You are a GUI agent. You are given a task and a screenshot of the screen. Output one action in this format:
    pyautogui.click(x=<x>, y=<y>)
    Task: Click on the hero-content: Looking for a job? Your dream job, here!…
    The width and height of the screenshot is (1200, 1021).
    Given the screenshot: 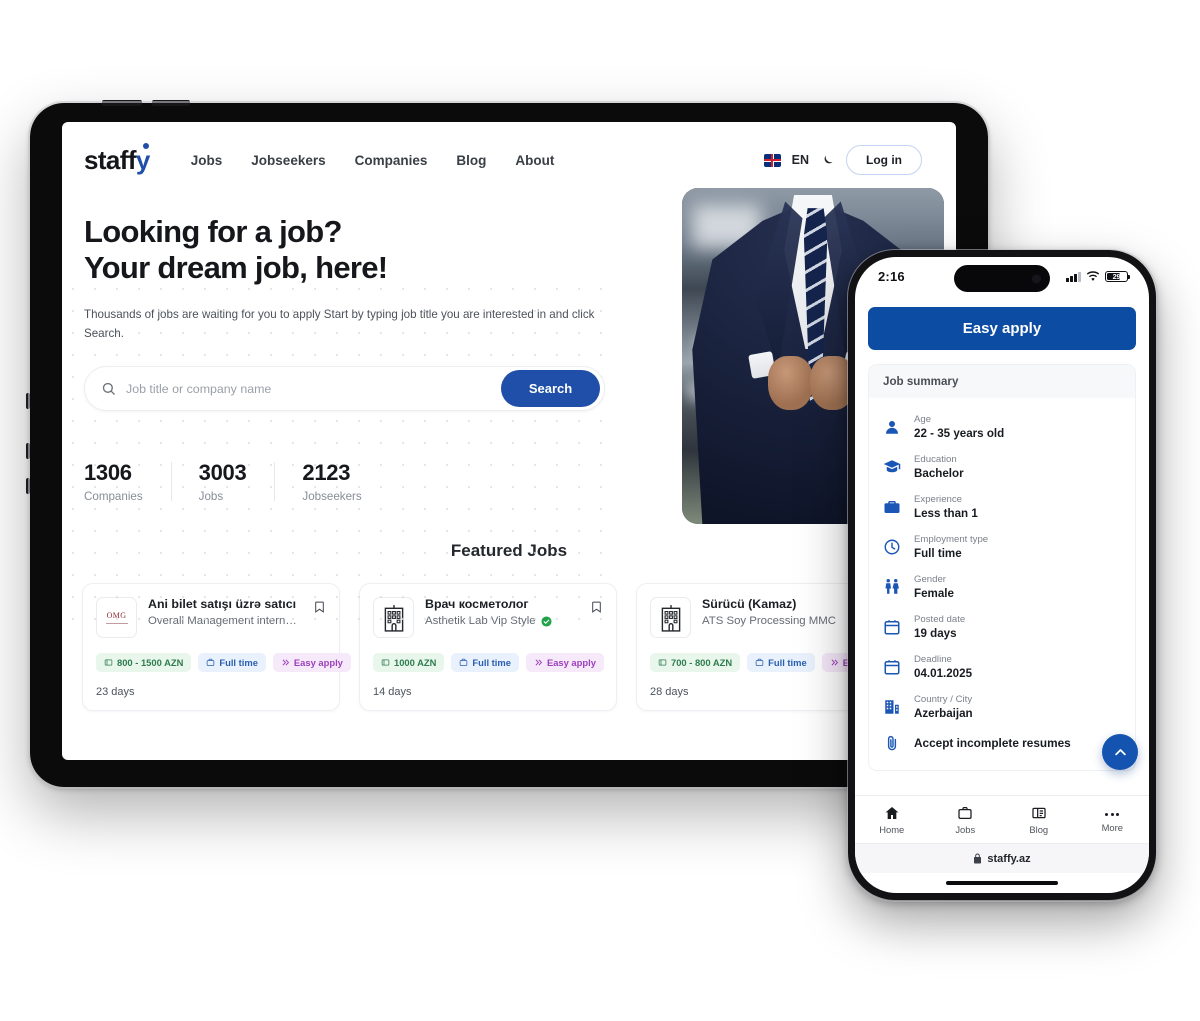 What is the action you would take?
    pyautogui.click(x=349, y=358)
    